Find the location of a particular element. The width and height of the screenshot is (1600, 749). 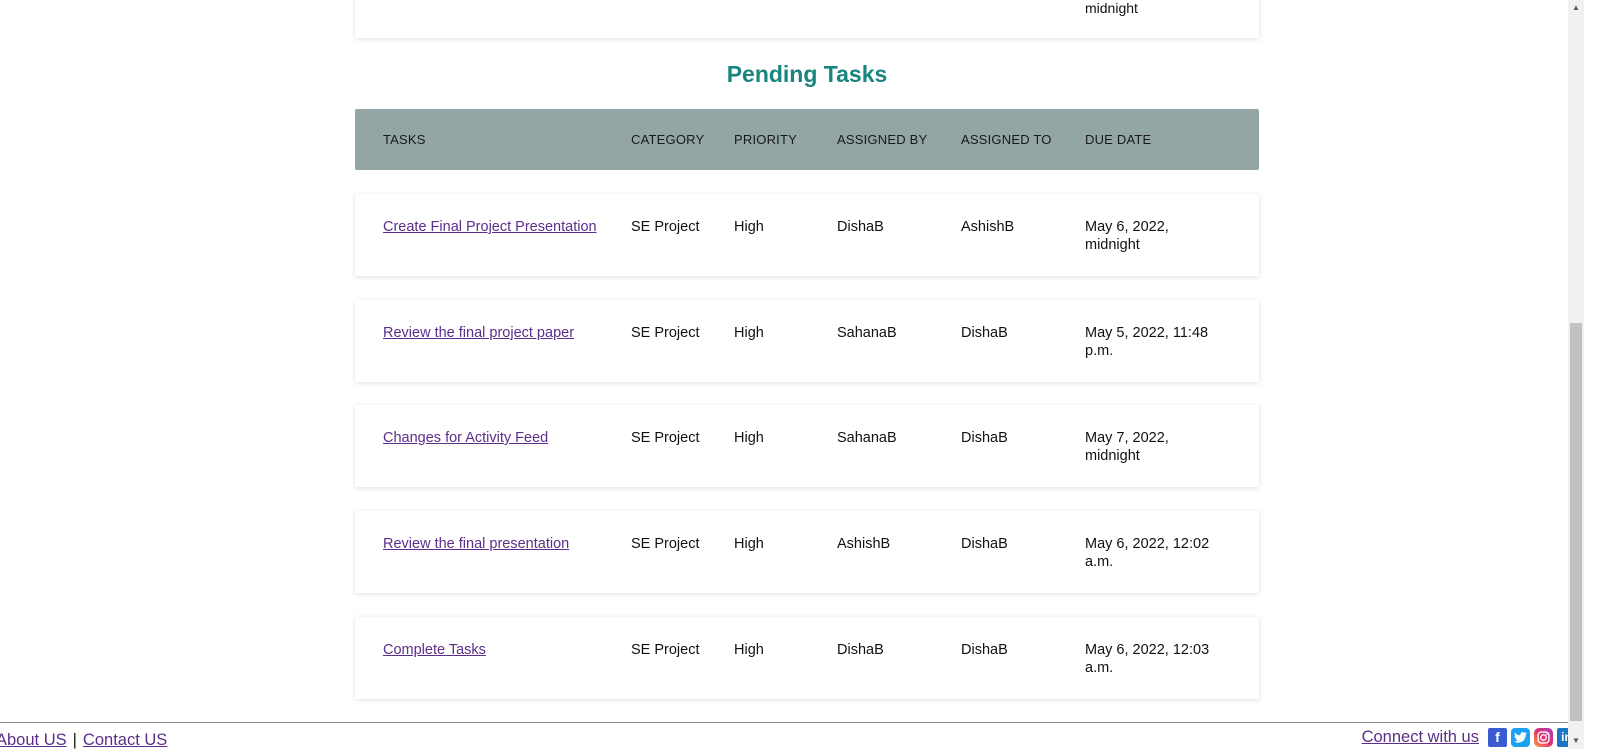

task-link: Create Final Project Presentation is located at coordinates (490, 227).